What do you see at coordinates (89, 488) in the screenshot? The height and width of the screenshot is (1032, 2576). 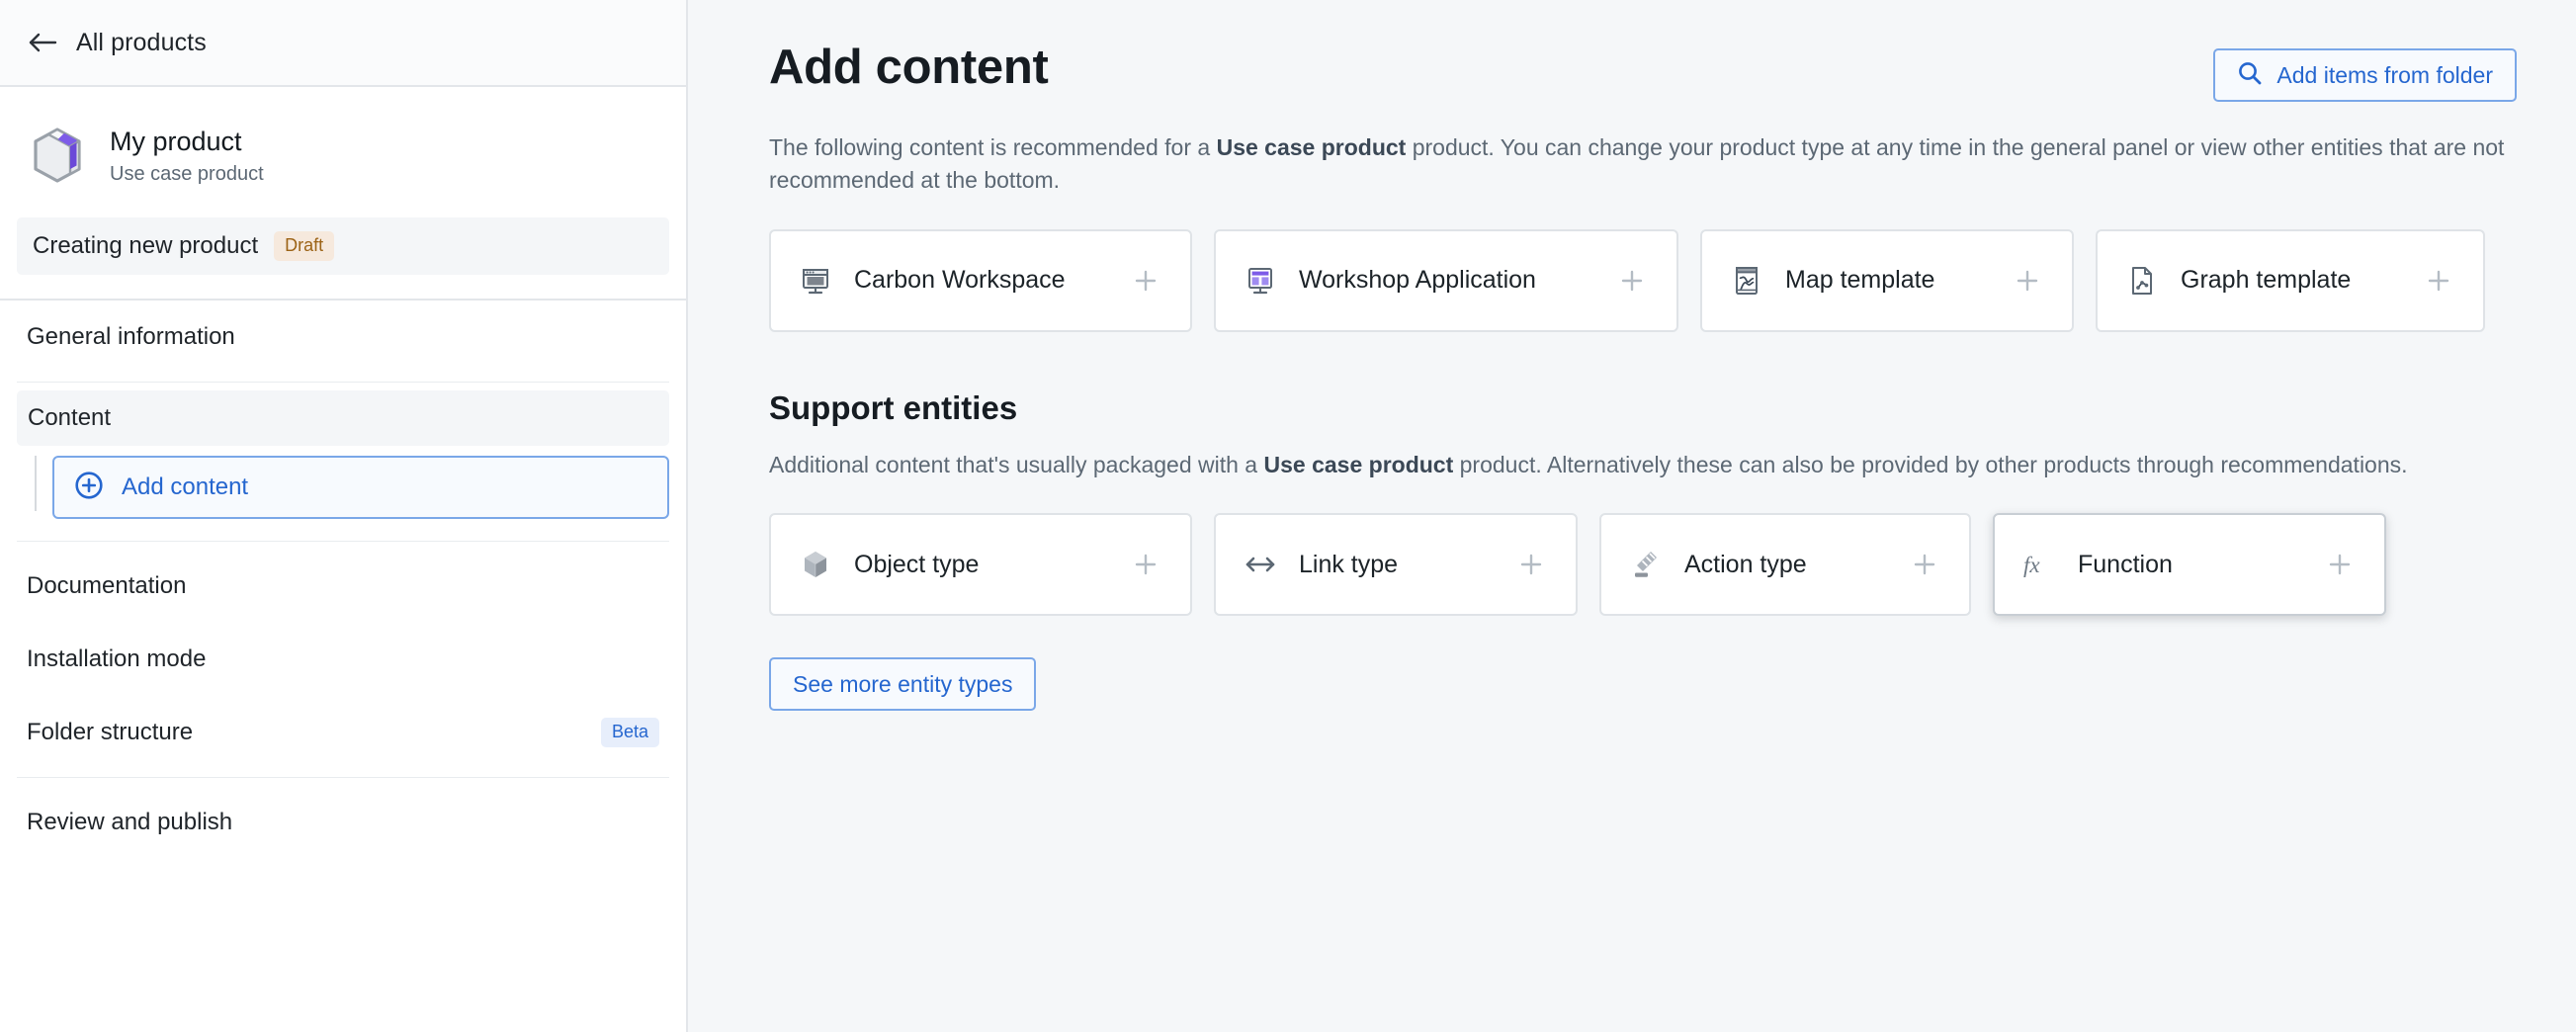 I see `plus-circle-icon` at bounding box center [89, 488].